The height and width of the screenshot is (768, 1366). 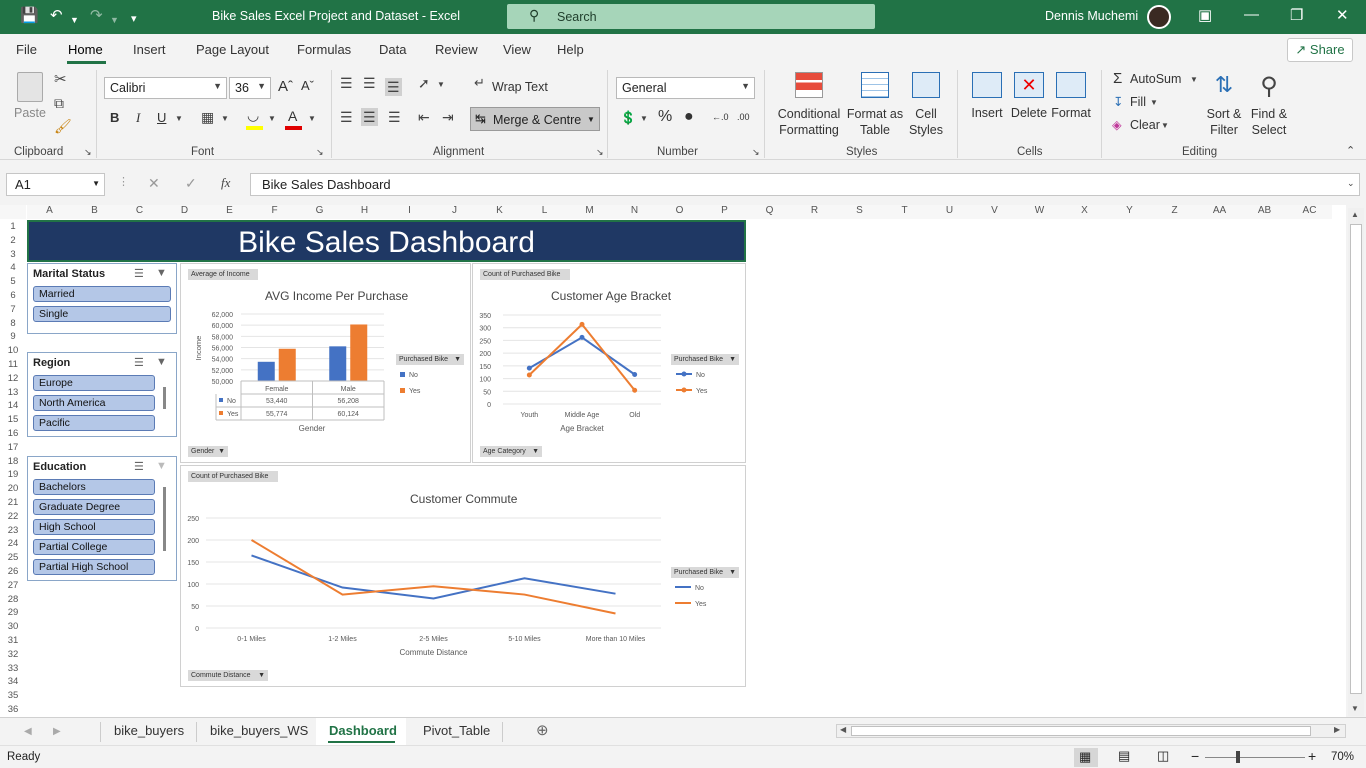 I want to click on page-break-view-icon: ◫, so click(x=1163, y=756).